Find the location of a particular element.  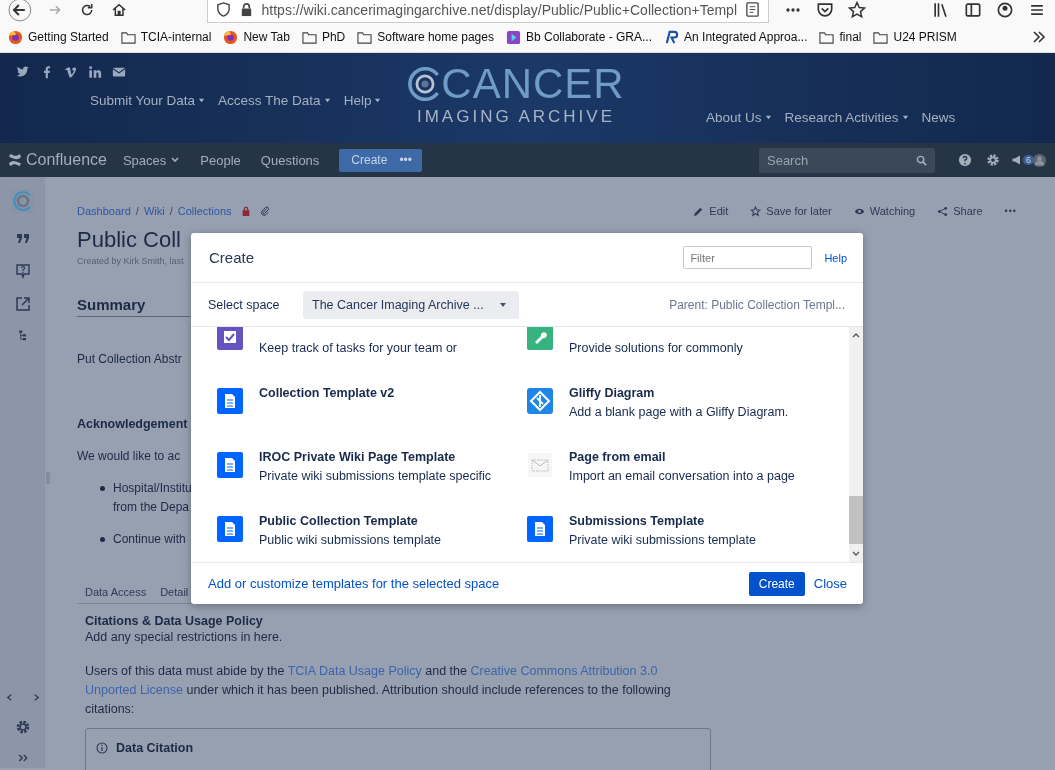

megaphone-icon is located at coordinates (1017, 160).